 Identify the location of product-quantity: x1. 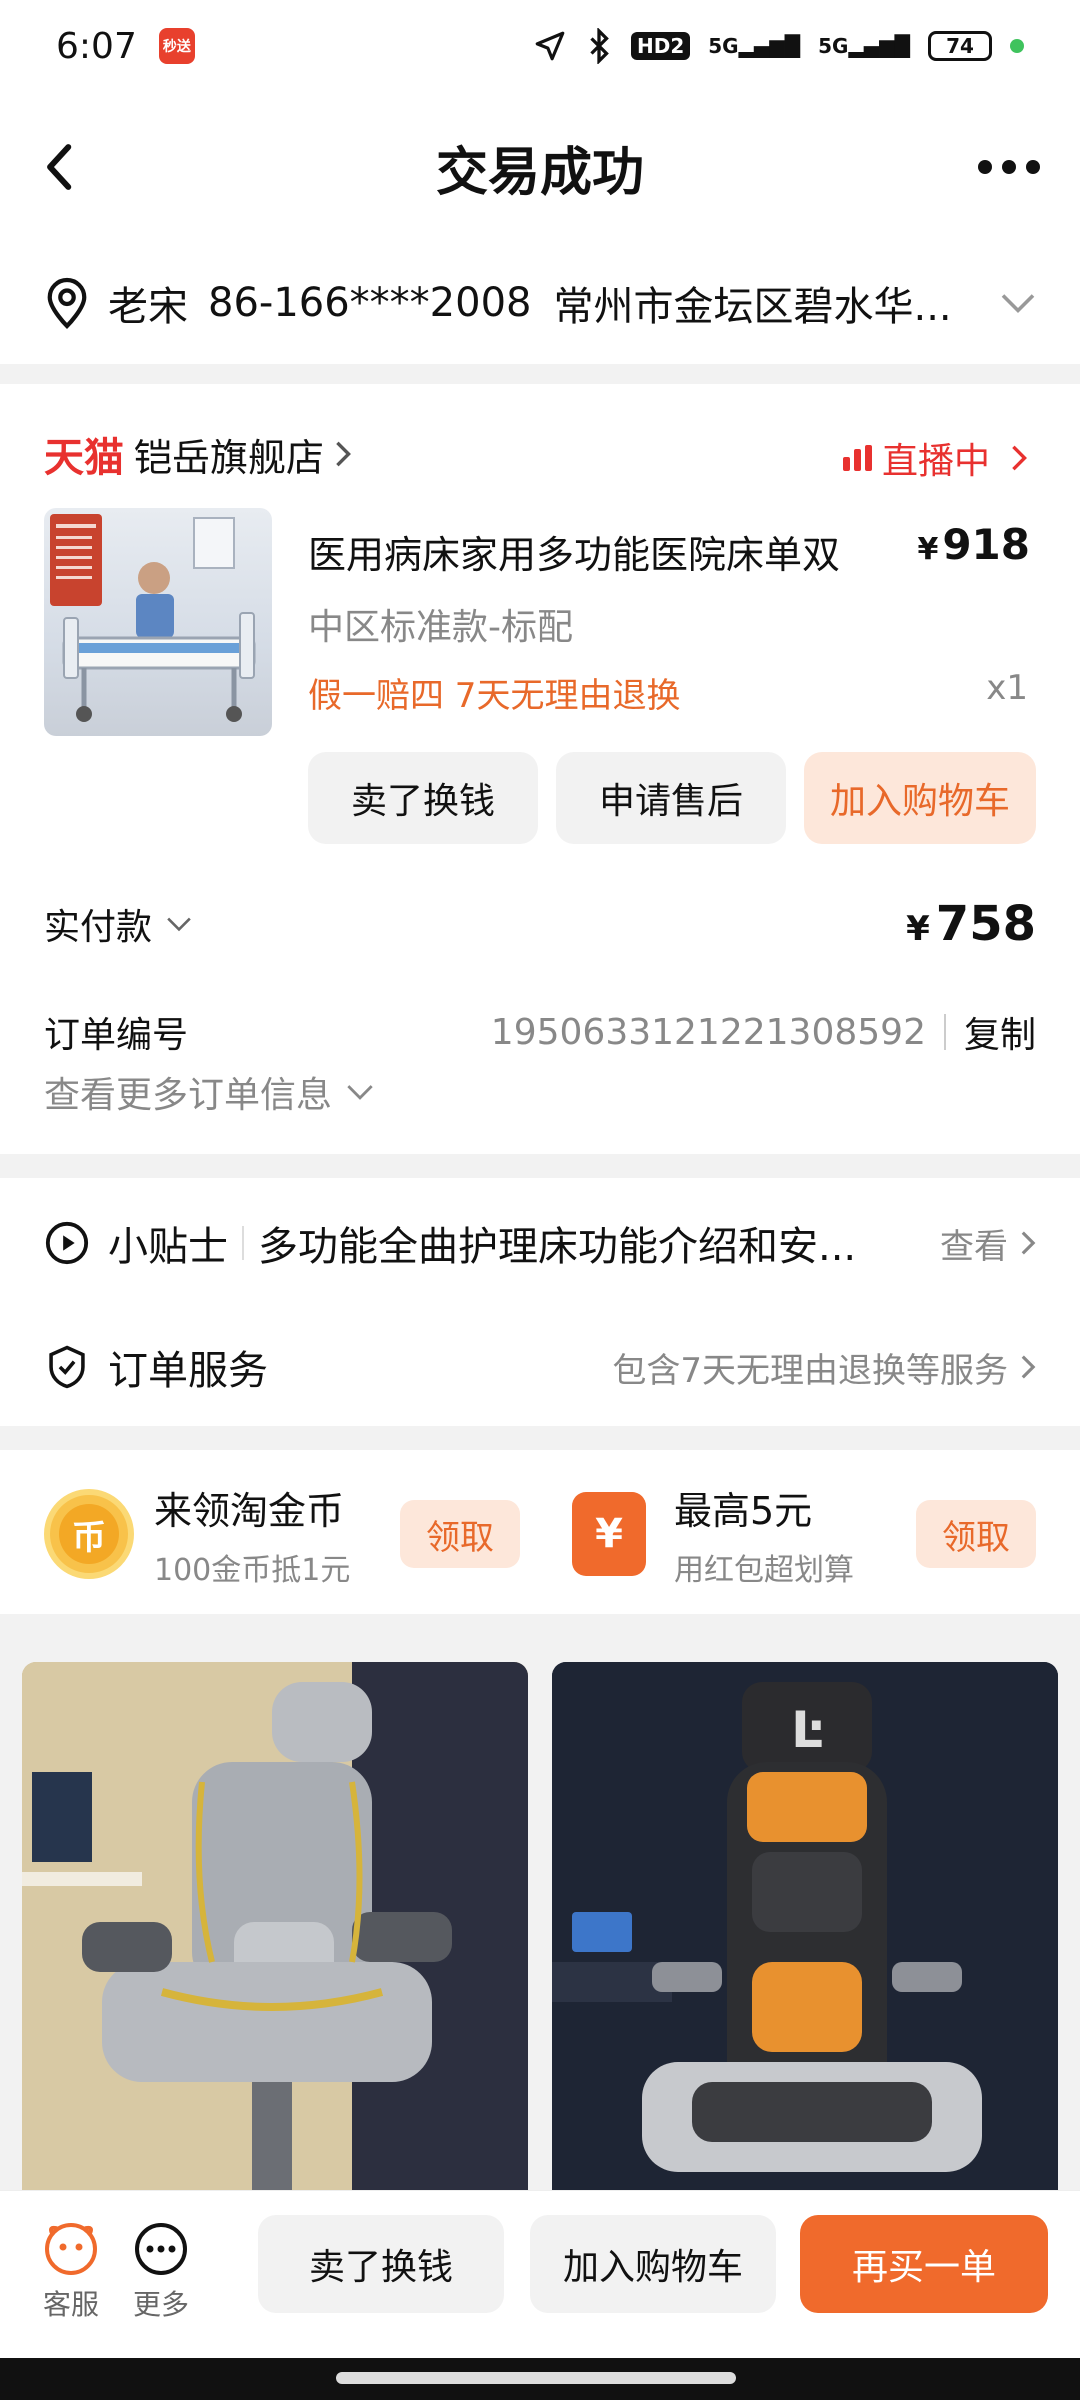
(1007, 688).